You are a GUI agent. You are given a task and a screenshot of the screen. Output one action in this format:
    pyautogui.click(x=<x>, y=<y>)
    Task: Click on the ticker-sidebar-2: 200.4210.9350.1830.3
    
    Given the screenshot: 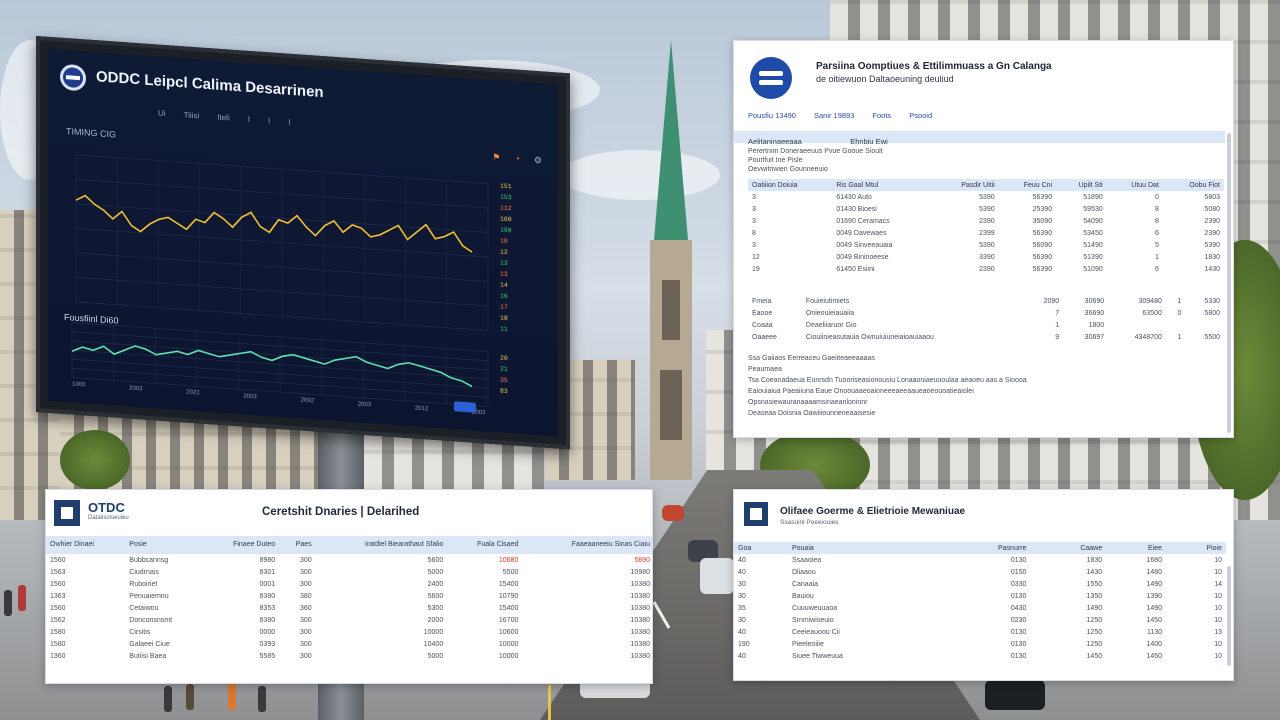 What is the action you would take?
    pyautogui.click(x=529, y=376)
    